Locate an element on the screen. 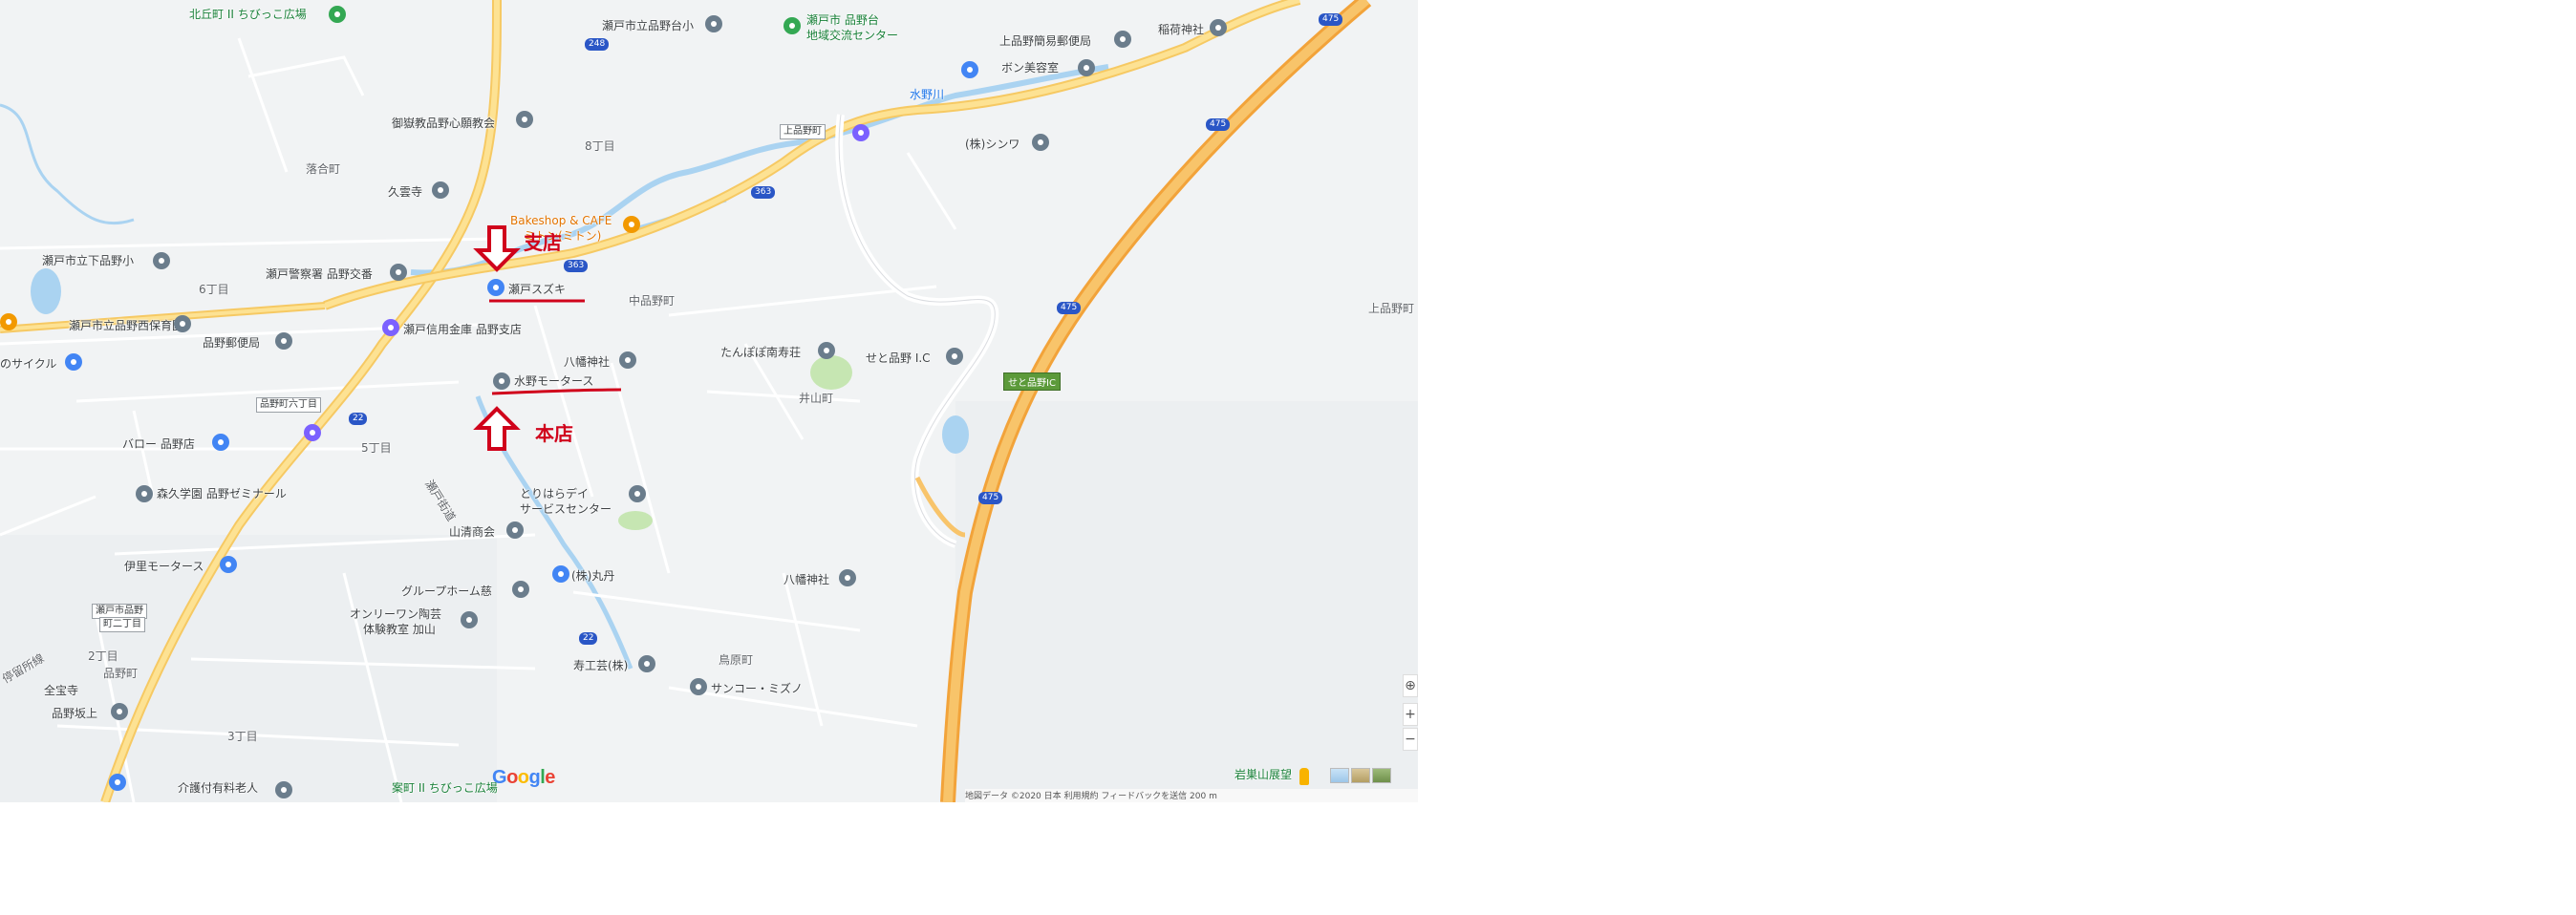 The height and width of the screenshot is (915, 2576). place-label: 井山町 is located at coordinates (816, 398).